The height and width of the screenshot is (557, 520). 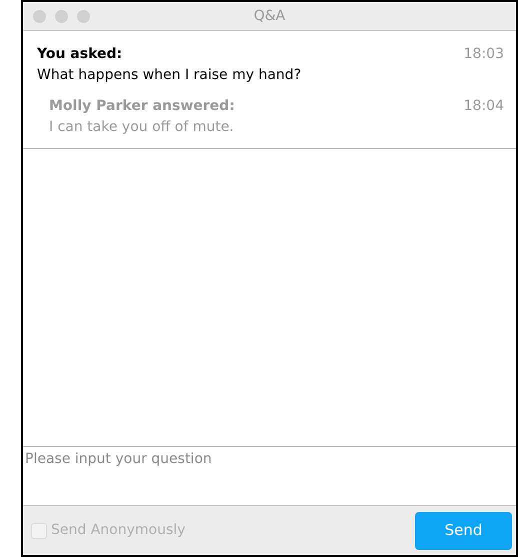 I want to click on anonymous-label: Send Anonymously, so click(x=118, y=530).